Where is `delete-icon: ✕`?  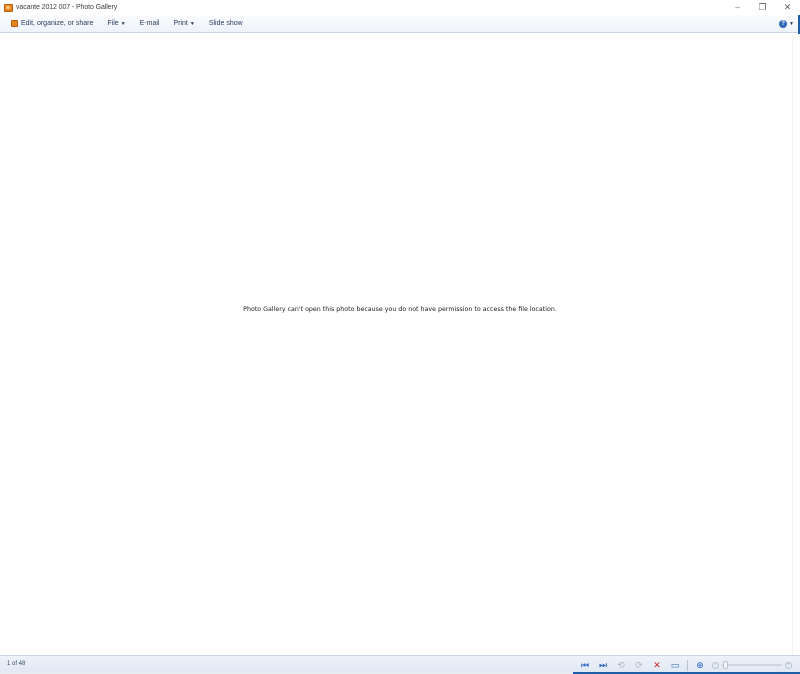 delete-icon: ✕ is located at coordinates (657, 665).